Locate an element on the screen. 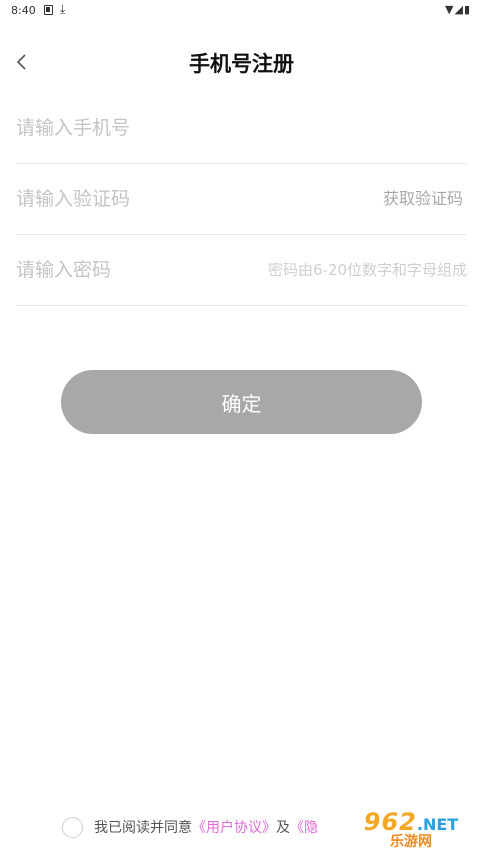 This screenshot has width=483, height=858. get-code-button: 获取验证码 is located at coordinates (423, 199).